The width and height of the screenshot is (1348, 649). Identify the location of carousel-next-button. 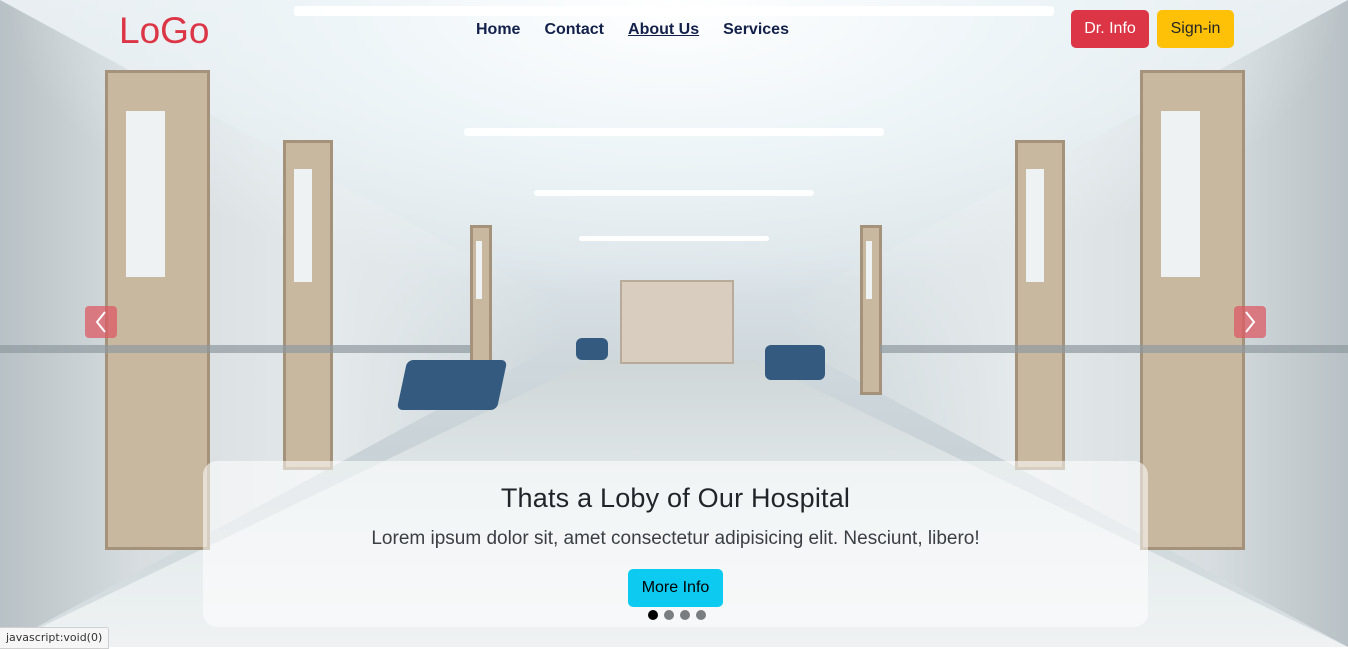
(1250, 322).